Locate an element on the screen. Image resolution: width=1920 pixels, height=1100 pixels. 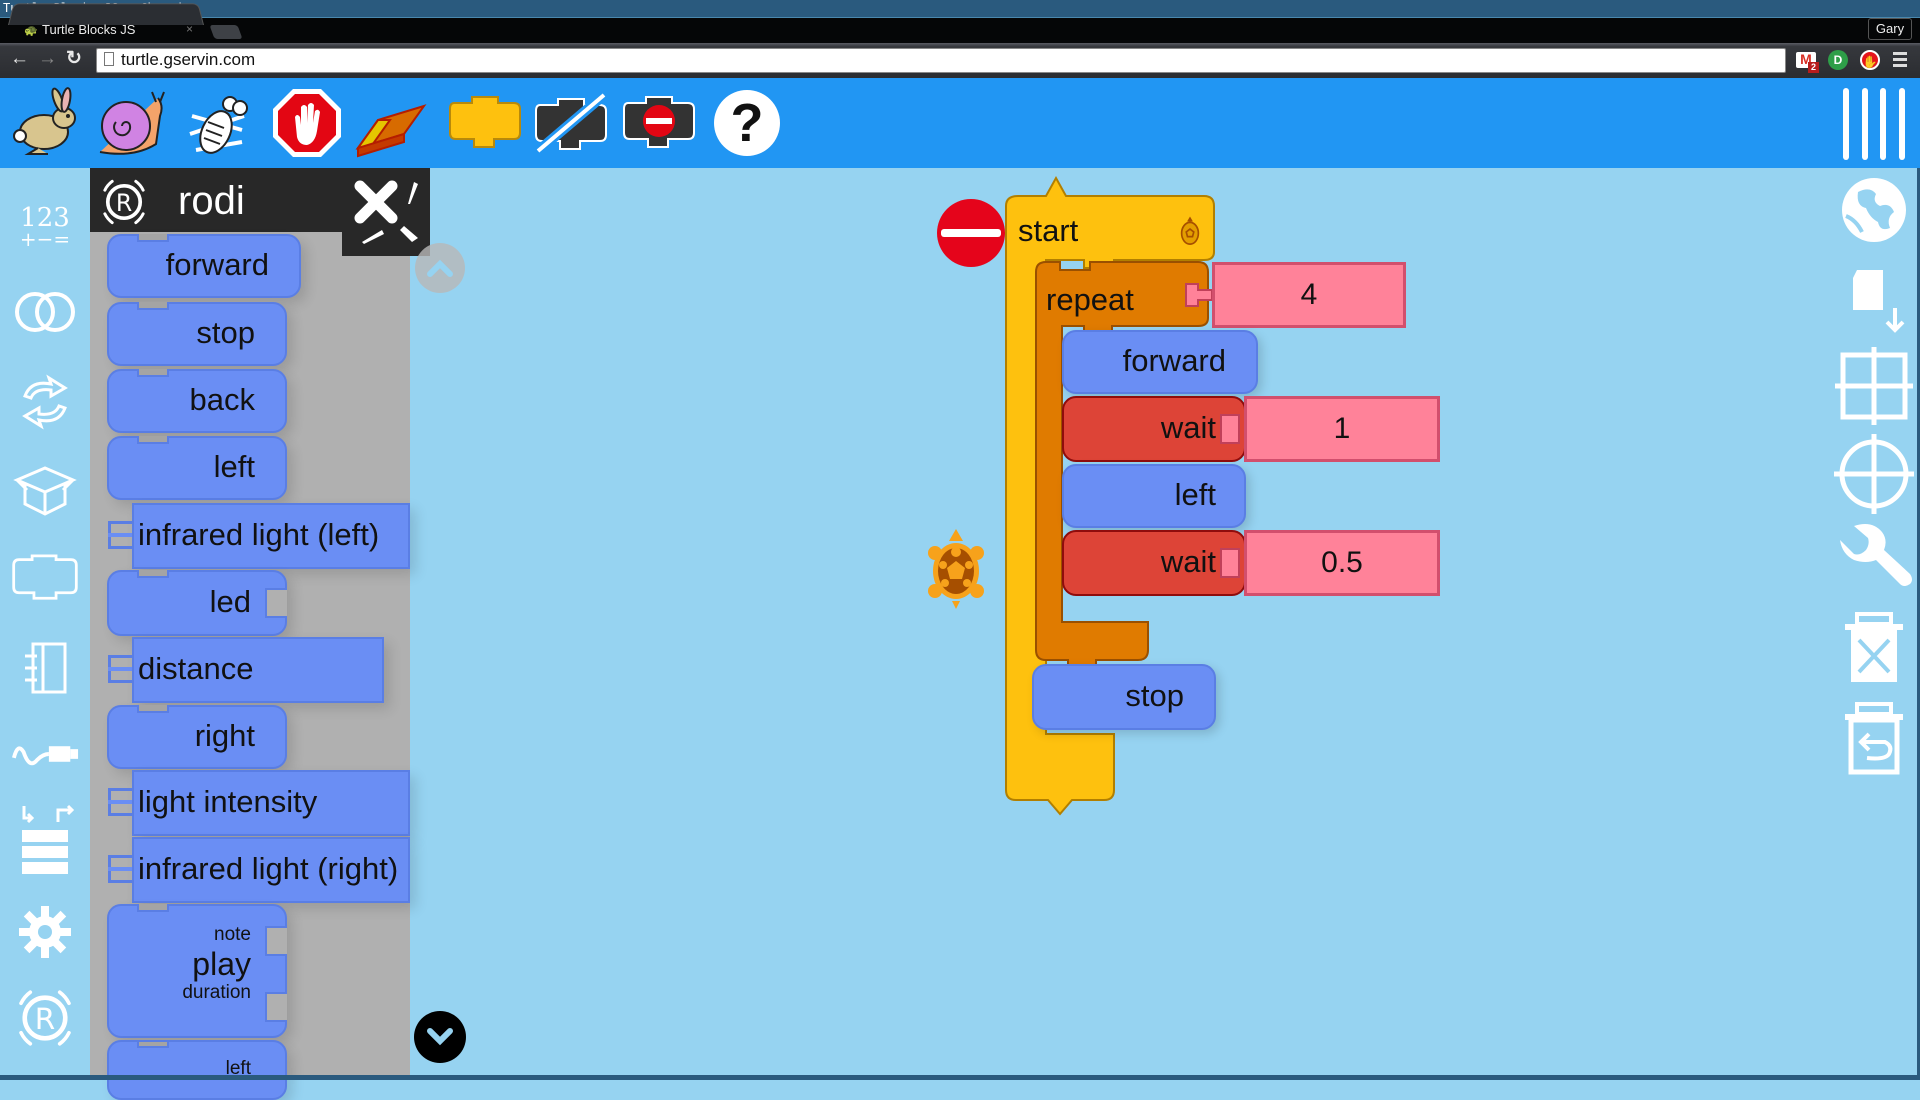
snail-icon is located at coordinates (132, 123).